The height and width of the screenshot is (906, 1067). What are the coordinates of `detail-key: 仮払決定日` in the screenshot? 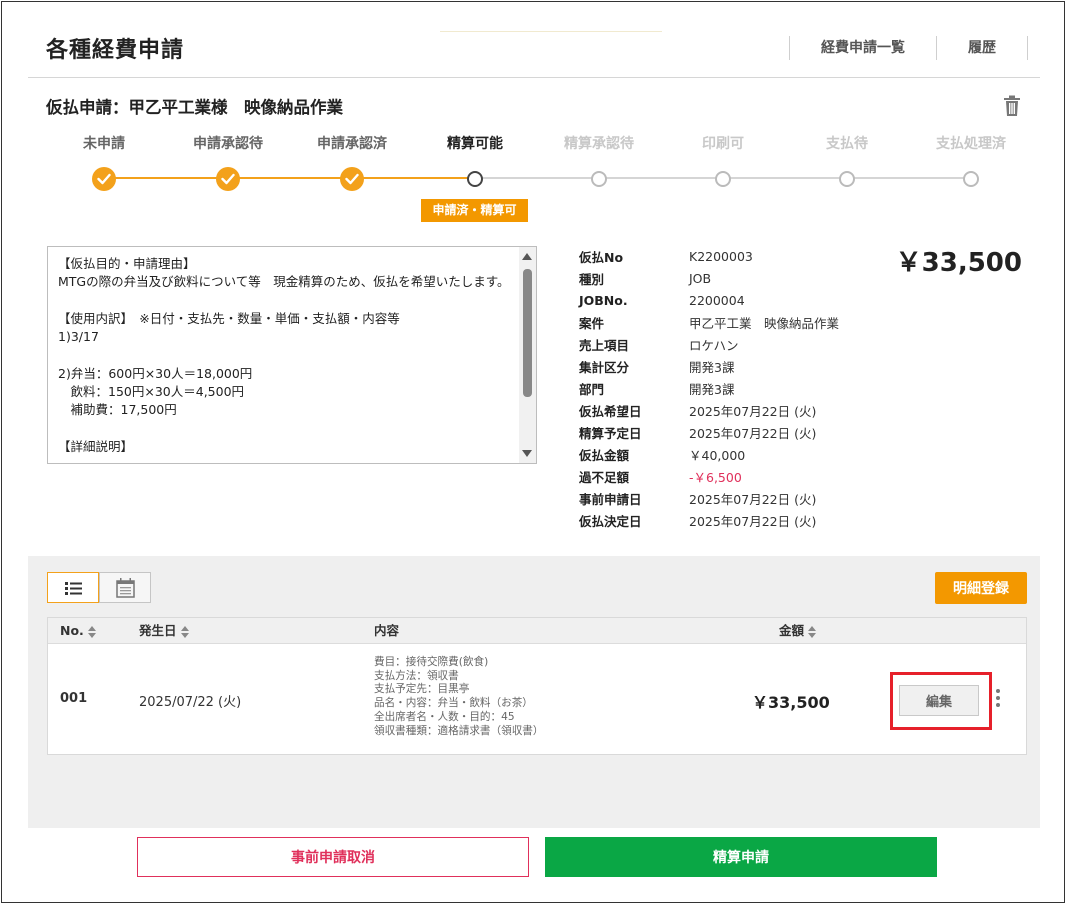 It's located at (610, 521).